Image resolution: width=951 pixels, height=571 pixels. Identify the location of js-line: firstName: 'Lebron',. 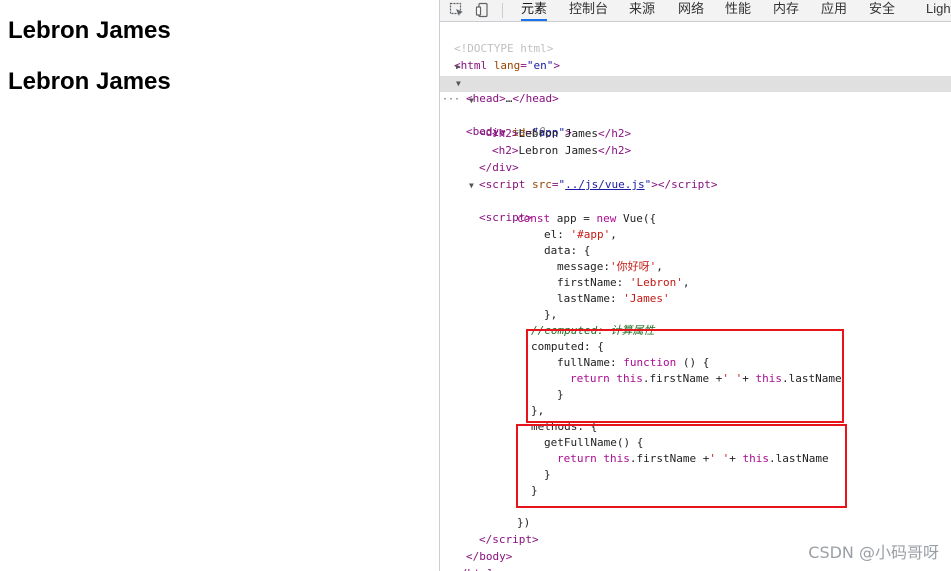
(695, 274).